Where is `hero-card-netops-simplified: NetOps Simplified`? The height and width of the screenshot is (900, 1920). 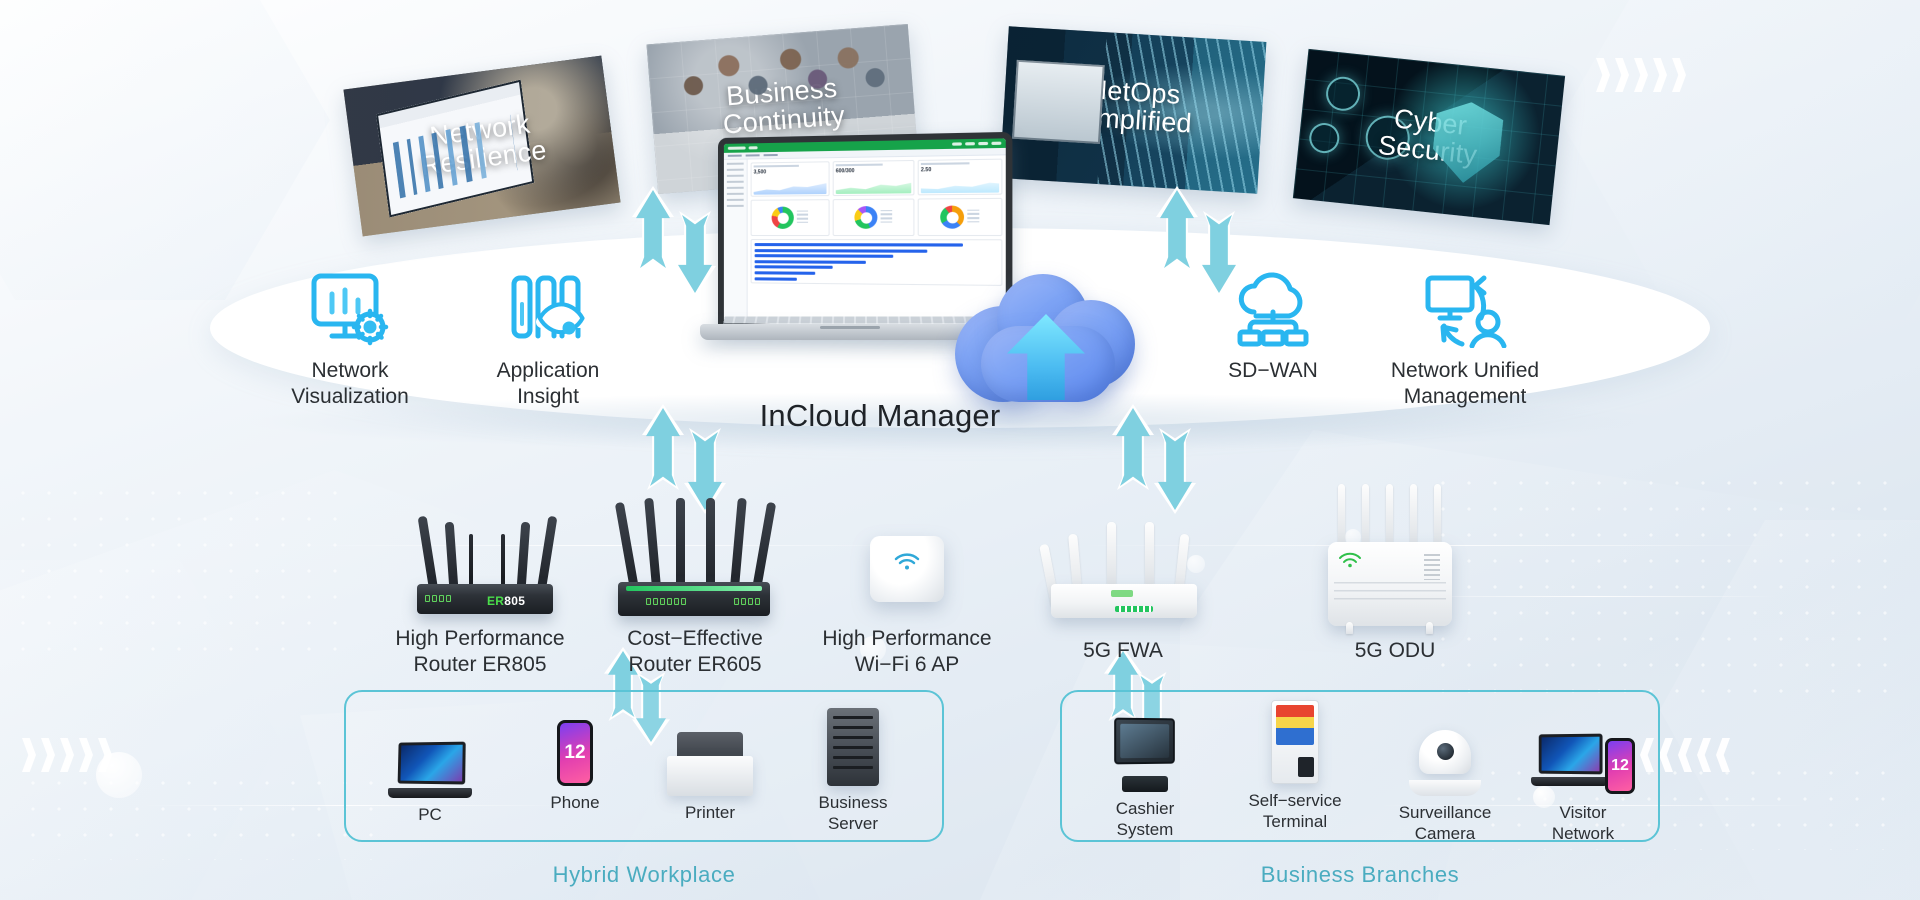 hero-card-netops-simplified: NetOps Simplified is located at coordinates (1133, 110).